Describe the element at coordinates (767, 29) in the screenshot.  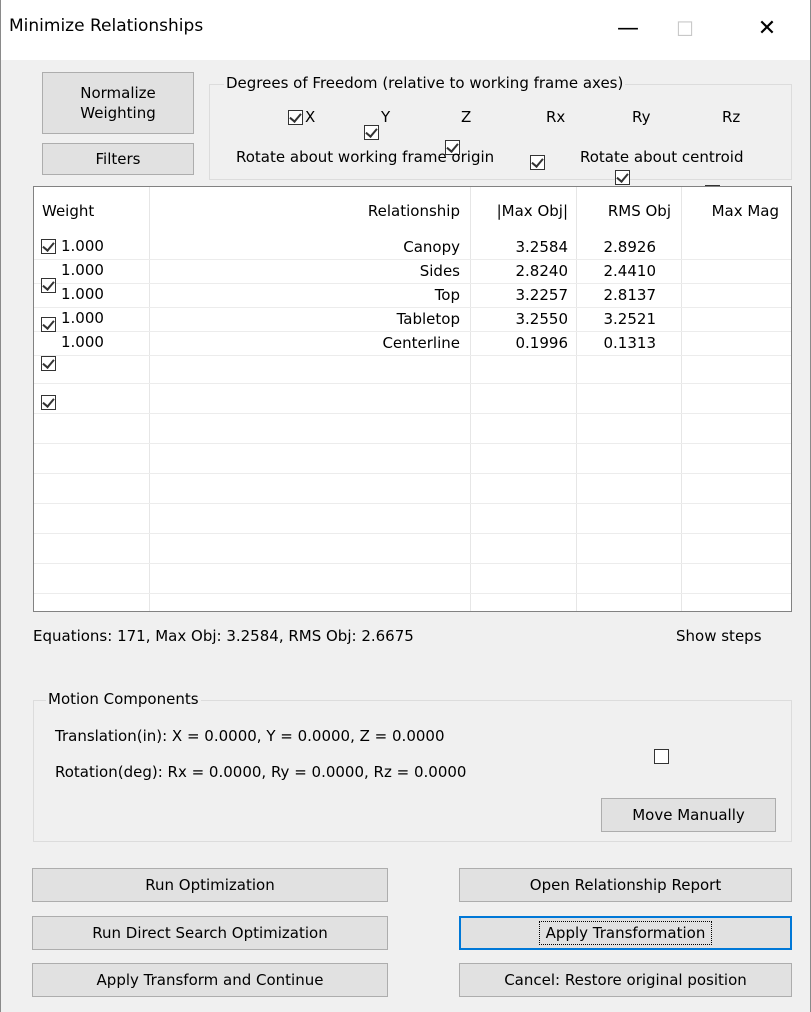
I see `close-icon: ✕` at that location.